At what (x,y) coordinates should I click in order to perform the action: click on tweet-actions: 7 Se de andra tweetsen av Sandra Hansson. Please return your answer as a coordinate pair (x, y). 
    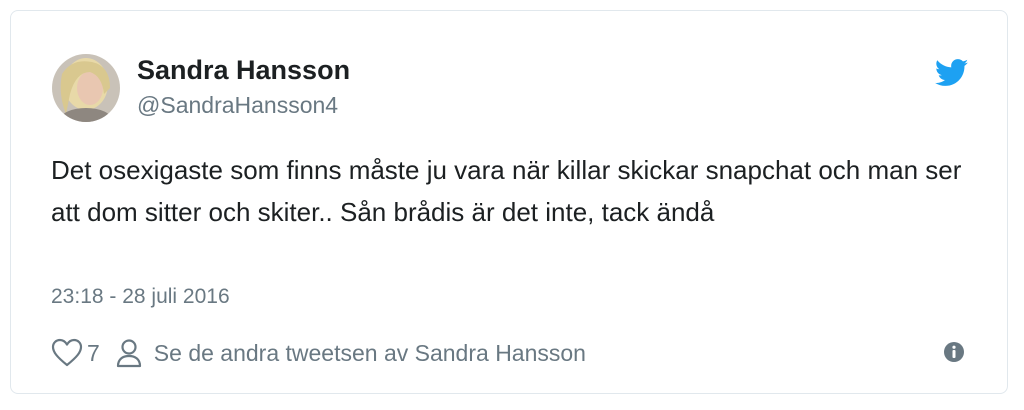
    Looking at the image, I should click on (318, 353).